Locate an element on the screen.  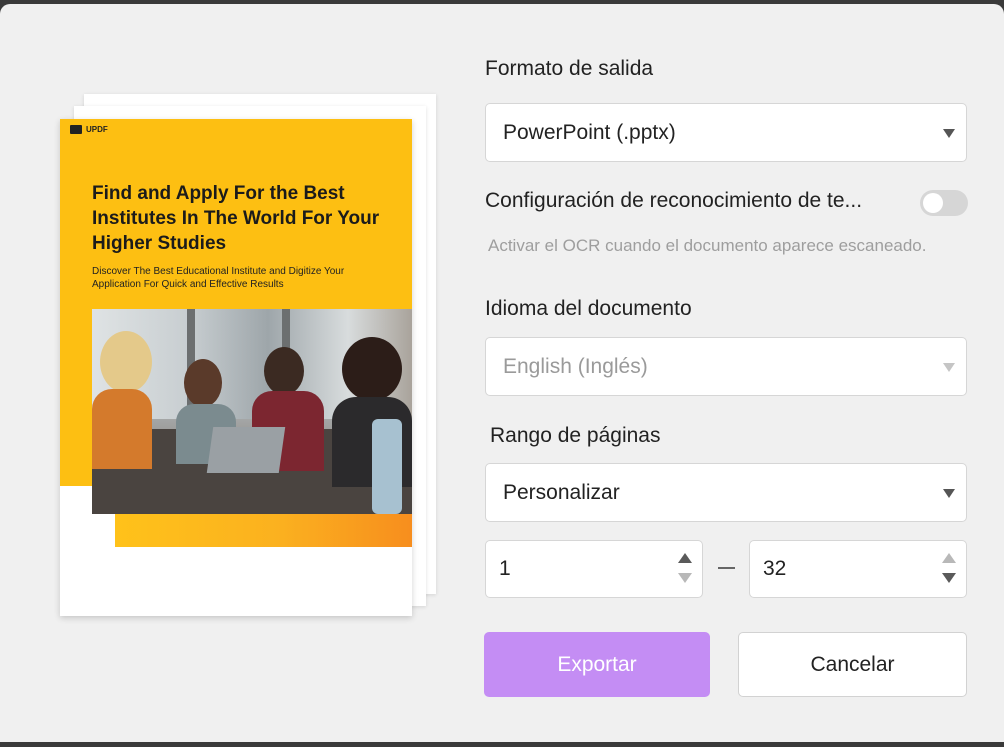
updf-logo: UPDF is located at coordinates (89, 129).